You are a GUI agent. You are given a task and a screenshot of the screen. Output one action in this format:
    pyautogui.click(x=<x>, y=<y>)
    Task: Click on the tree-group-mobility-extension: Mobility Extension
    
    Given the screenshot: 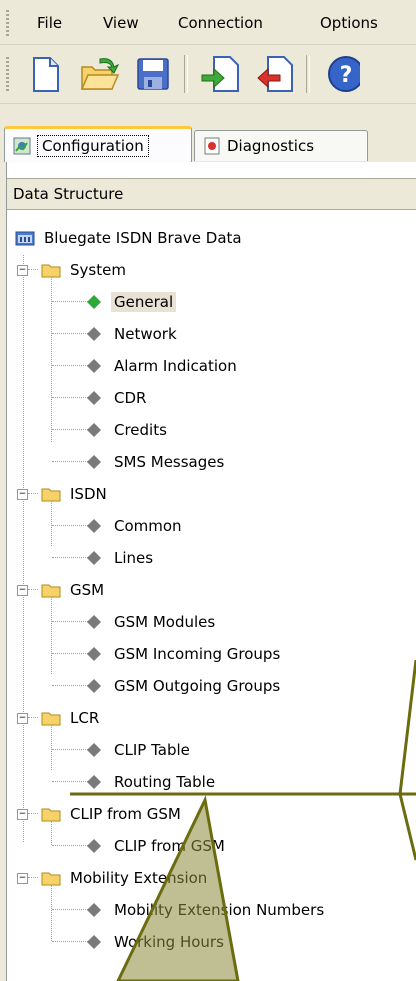 What is the action you would take?
    pyautogui.click(x=125, y=878)
    